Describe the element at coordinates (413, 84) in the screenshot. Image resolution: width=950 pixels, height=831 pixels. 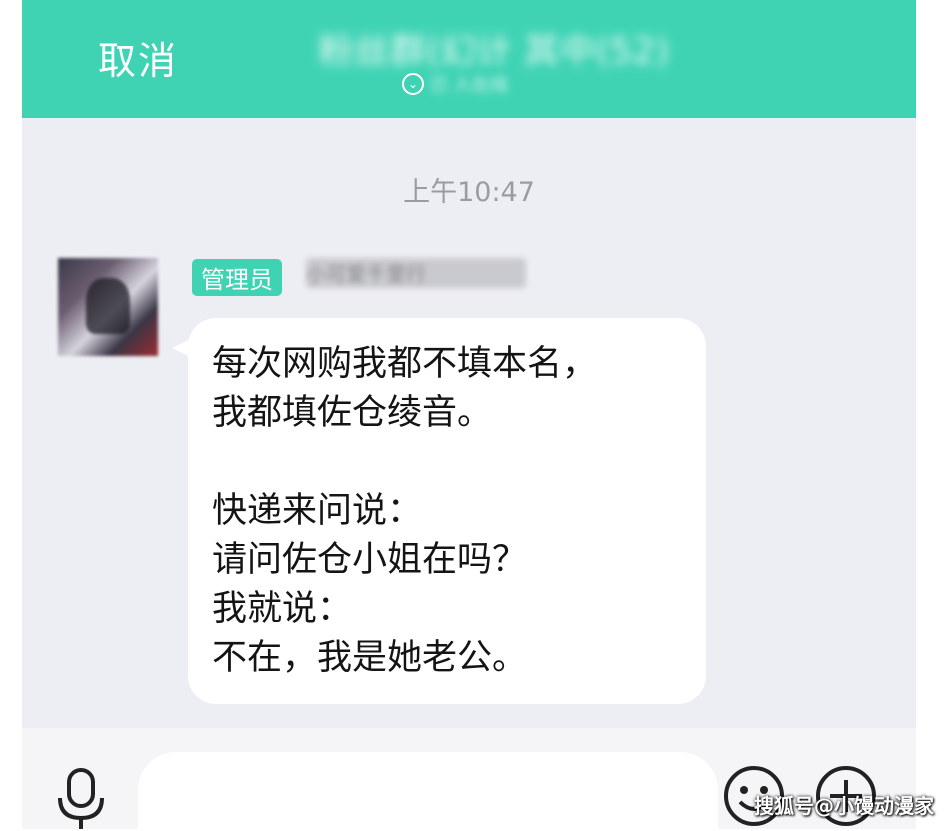
I see `chevron-down-icon: ⌄` at that location.